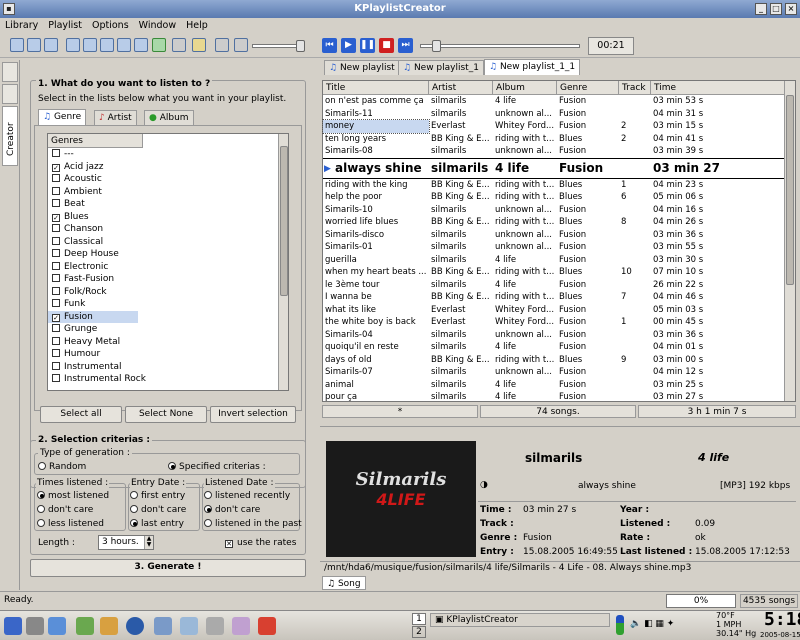 This screenshot has height=640, width=800. What do you see at coordinates (10, 72) in the screenshot?
I see `side-tab-library` at bounding box center [10, 72].